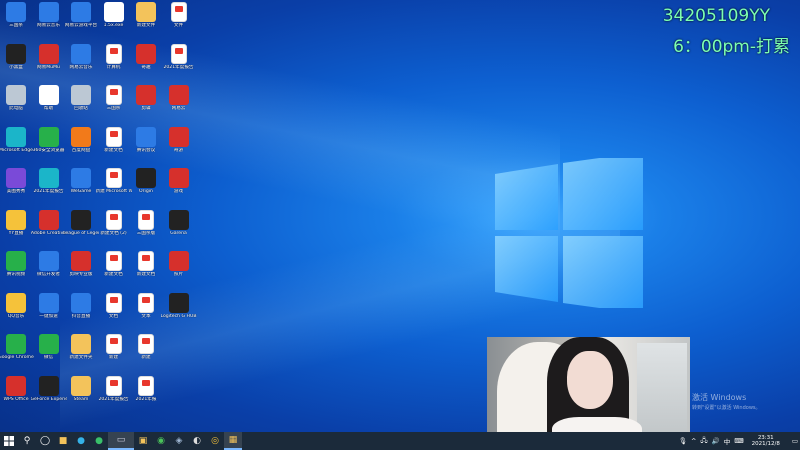 This screenshot has height=450, width=800. I want to click on desktop-icon: 新建 Microsoft Word, so click(114, 181).